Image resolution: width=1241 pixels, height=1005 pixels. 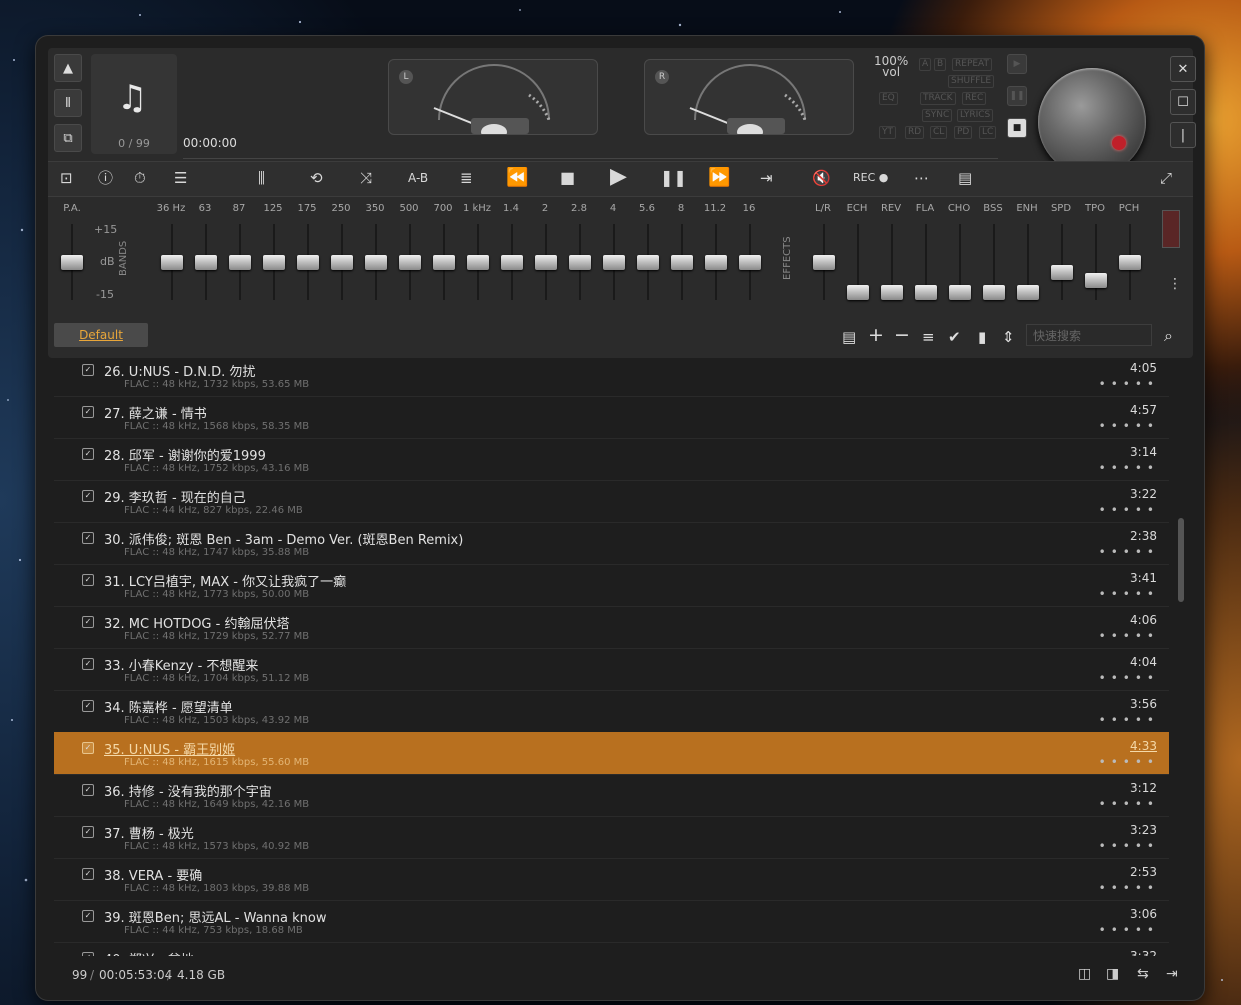 What do you see at coordinates (1181, 655) in the screenshot?
I see `playlist-scrollbar` at bounding box center [1181, 655].